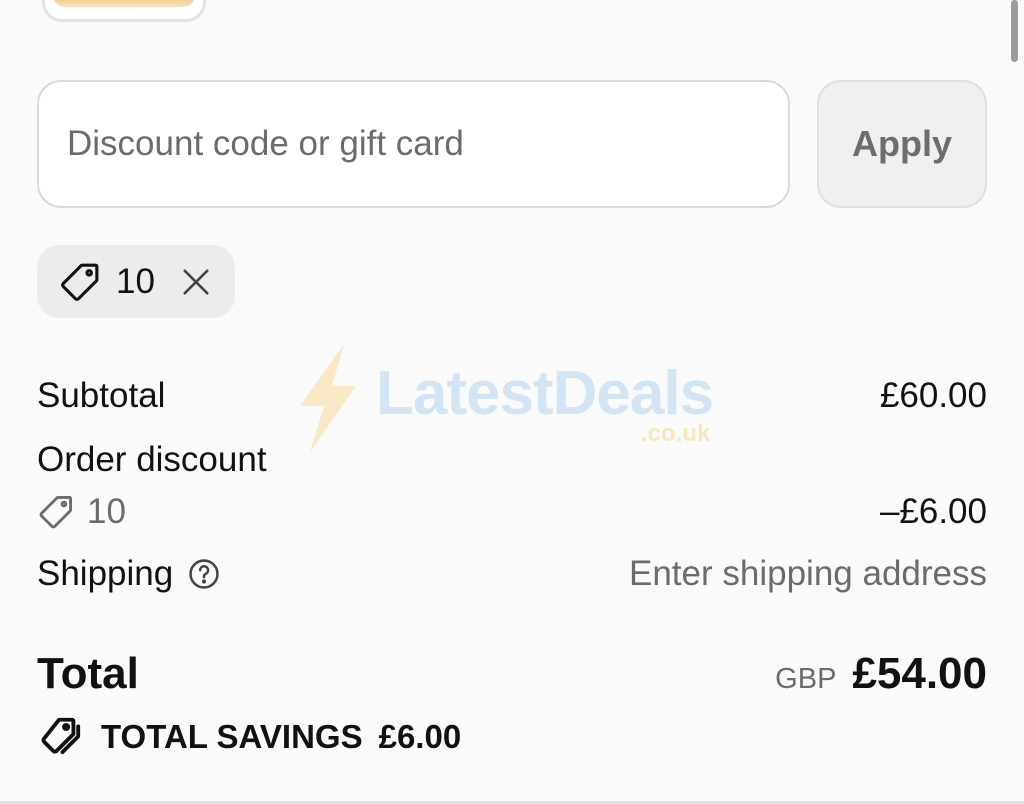  Describe the element at coordinates (512, 460) in the screenshot. I see `order-discount-row: Order discount` at that location.